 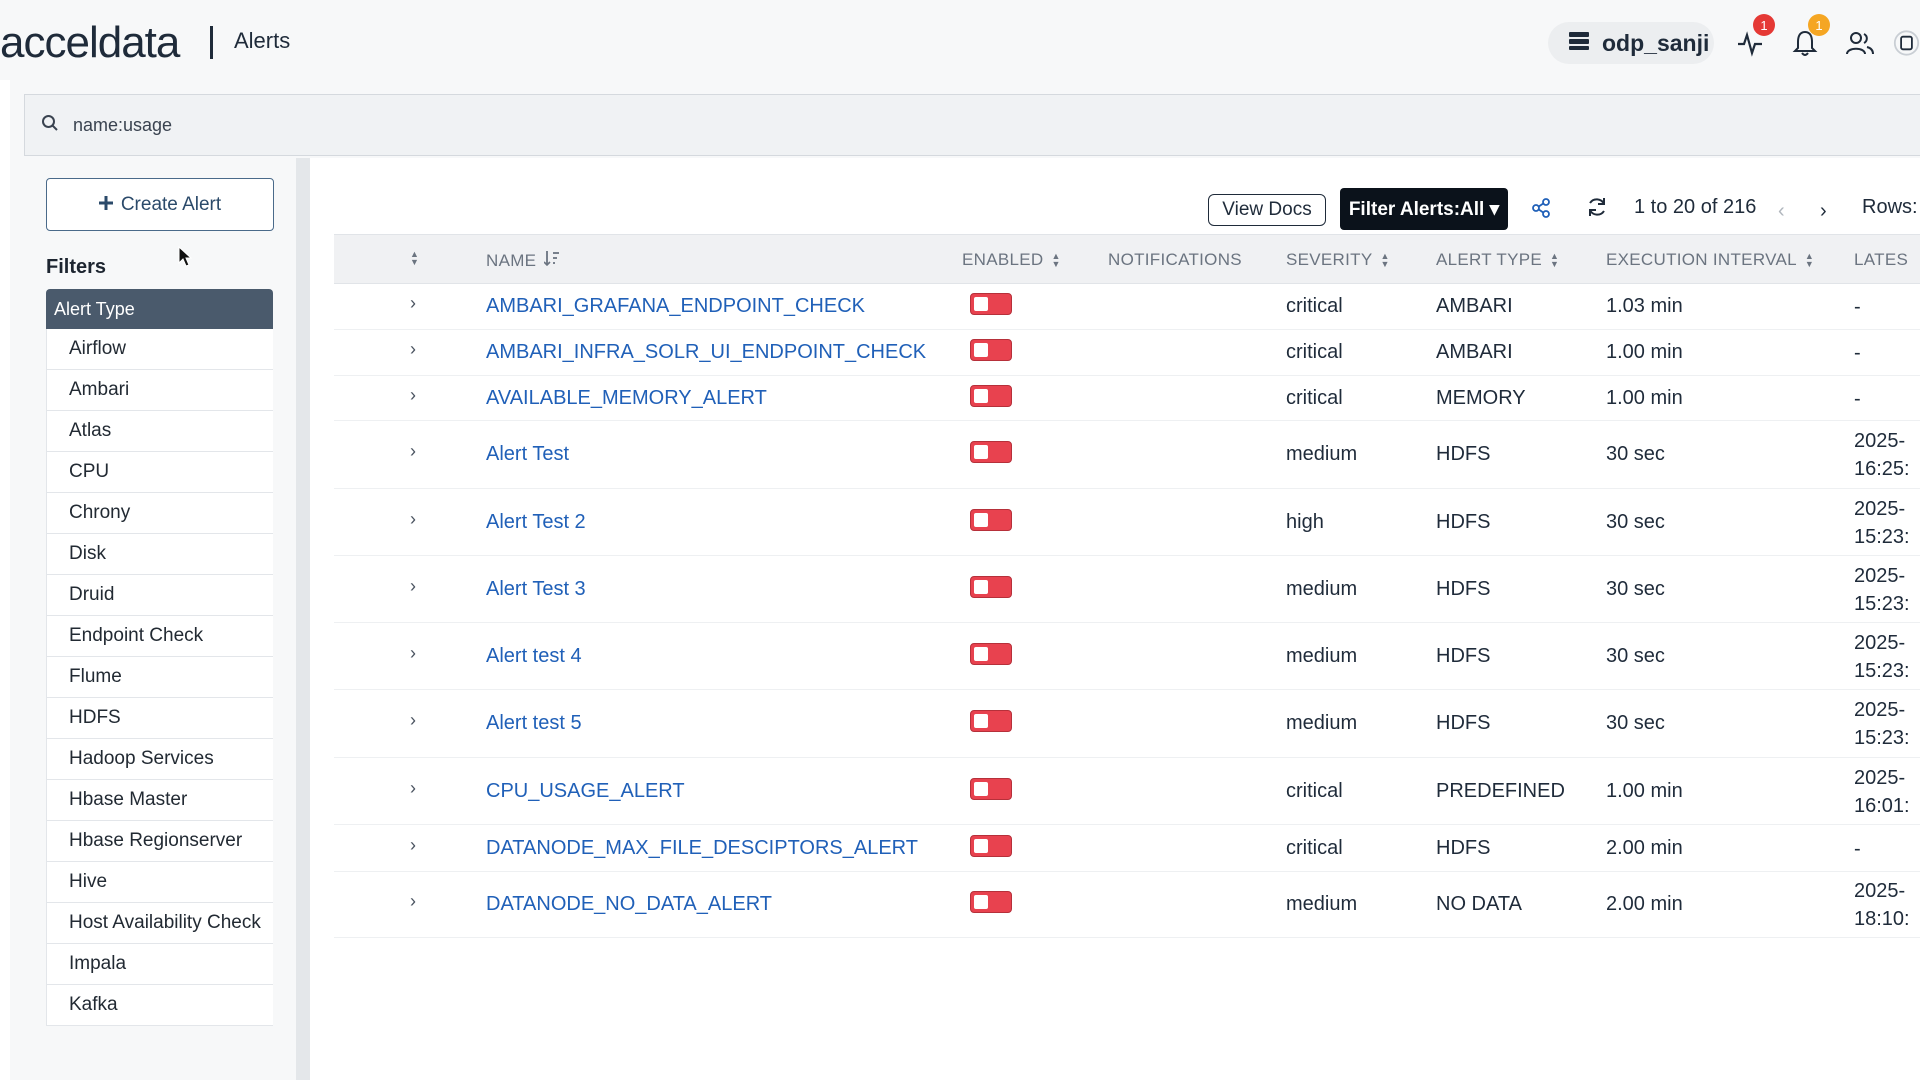 What do you see at coordinates (159, 349) in the screenshot?
I see `filter-item-airflow: Airflow` at bounding box center [159, 349].